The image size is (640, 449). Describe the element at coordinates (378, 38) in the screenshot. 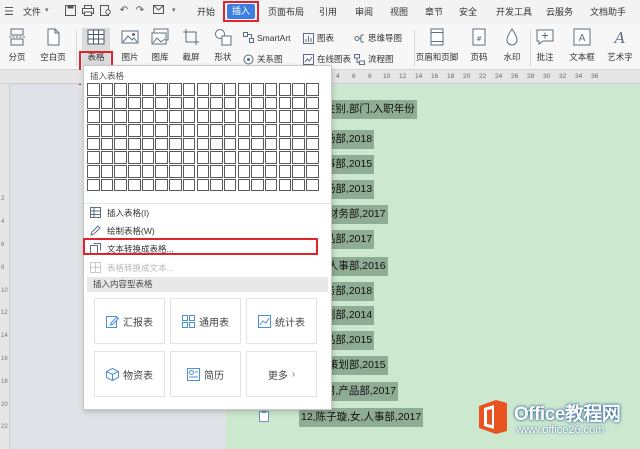

I see `mindmap-button: 思维导图` at that location.